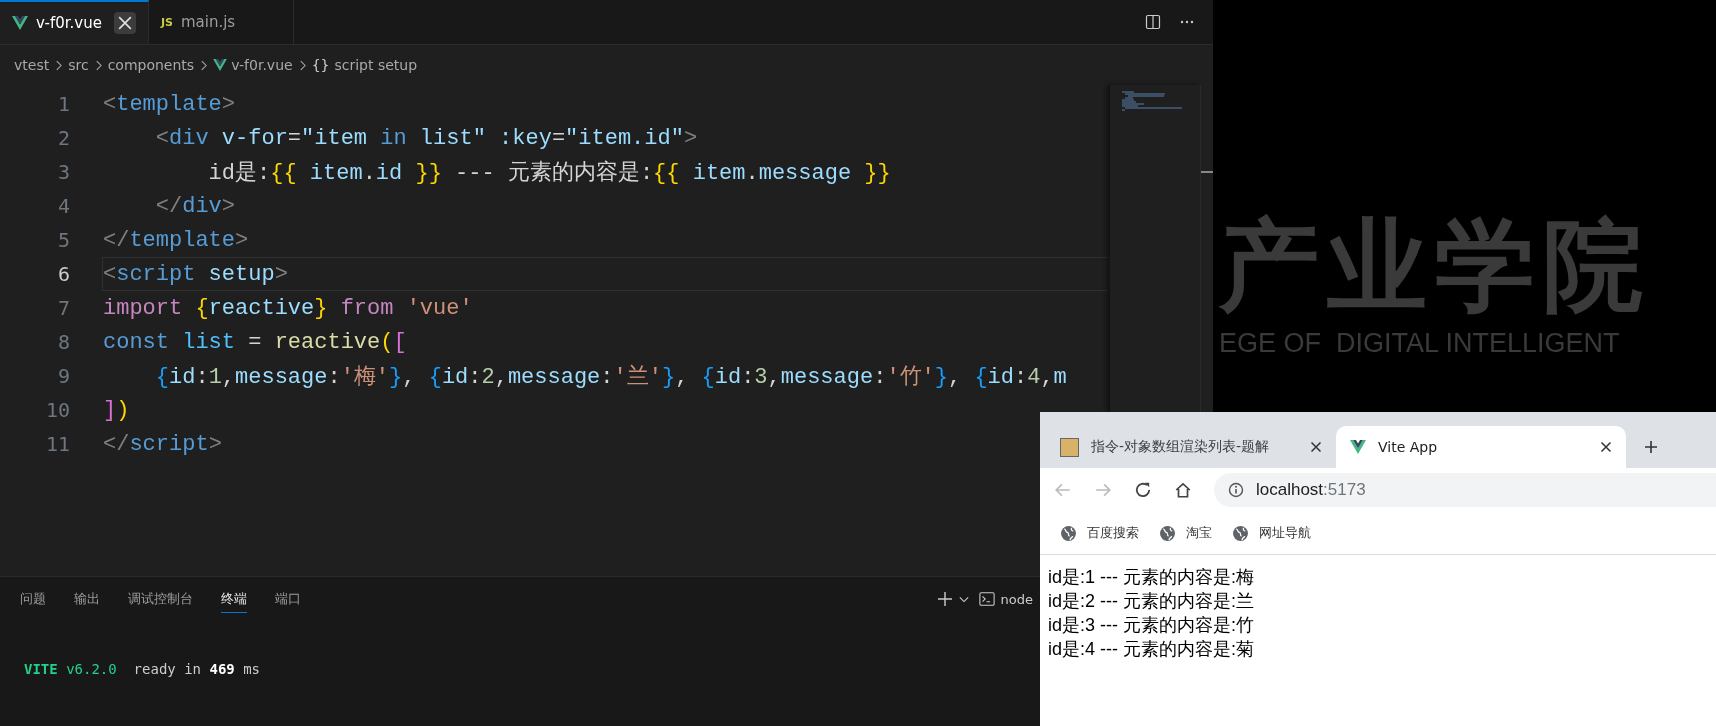 The width and height of the screenshot is (1716, 726). What do you see at coordinates (63, 376) in the screenshot?
I see `line-number: 9` at bounding box center [63, 376].